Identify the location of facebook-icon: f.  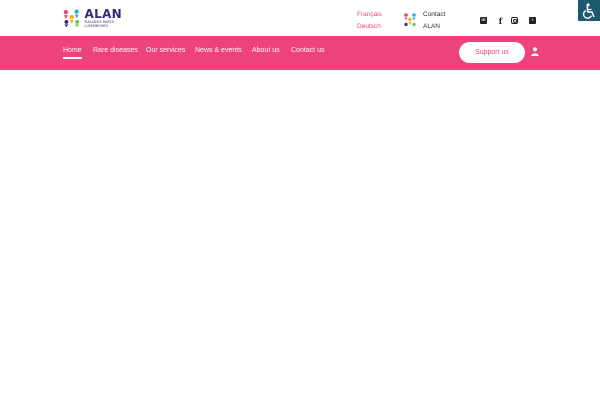
(500, 21).